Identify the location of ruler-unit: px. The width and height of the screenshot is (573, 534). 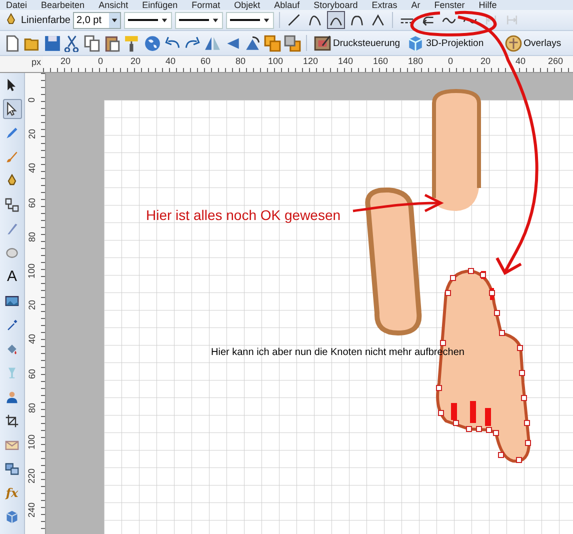
(36, 62).